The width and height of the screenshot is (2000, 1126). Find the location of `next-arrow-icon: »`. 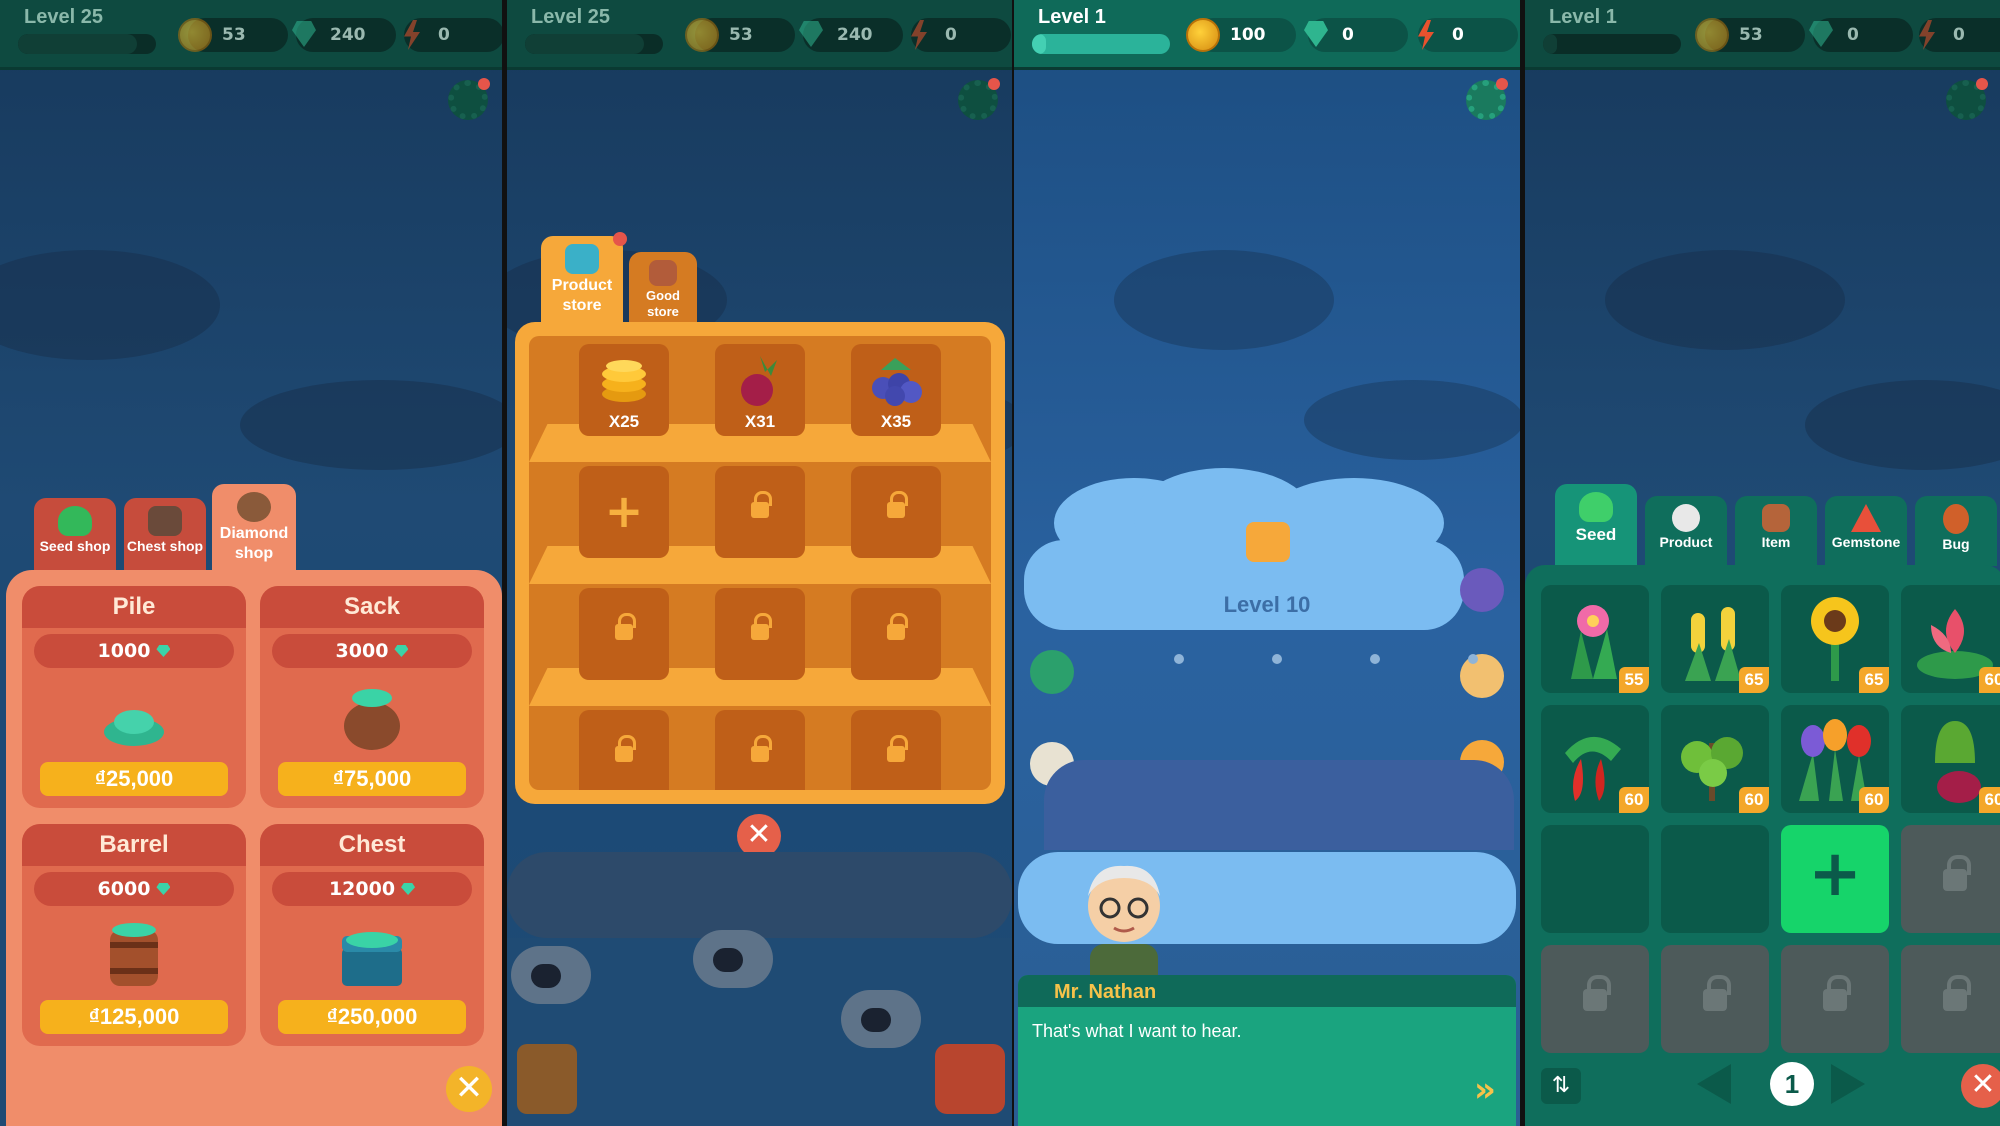

next-arrow-icon: » is located at coordinates (1485, 1090).